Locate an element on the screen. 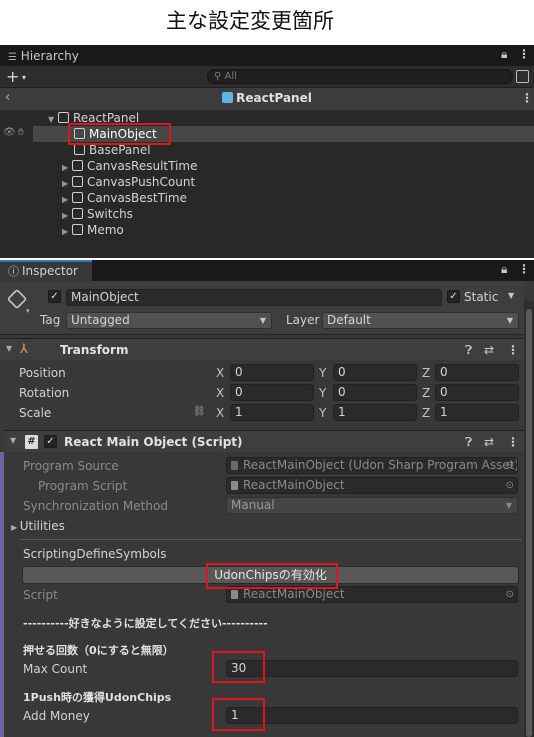 The image size is (534, 737). program-script-field: ReactMainObject ⊙ is located at coordinates (372, 485).